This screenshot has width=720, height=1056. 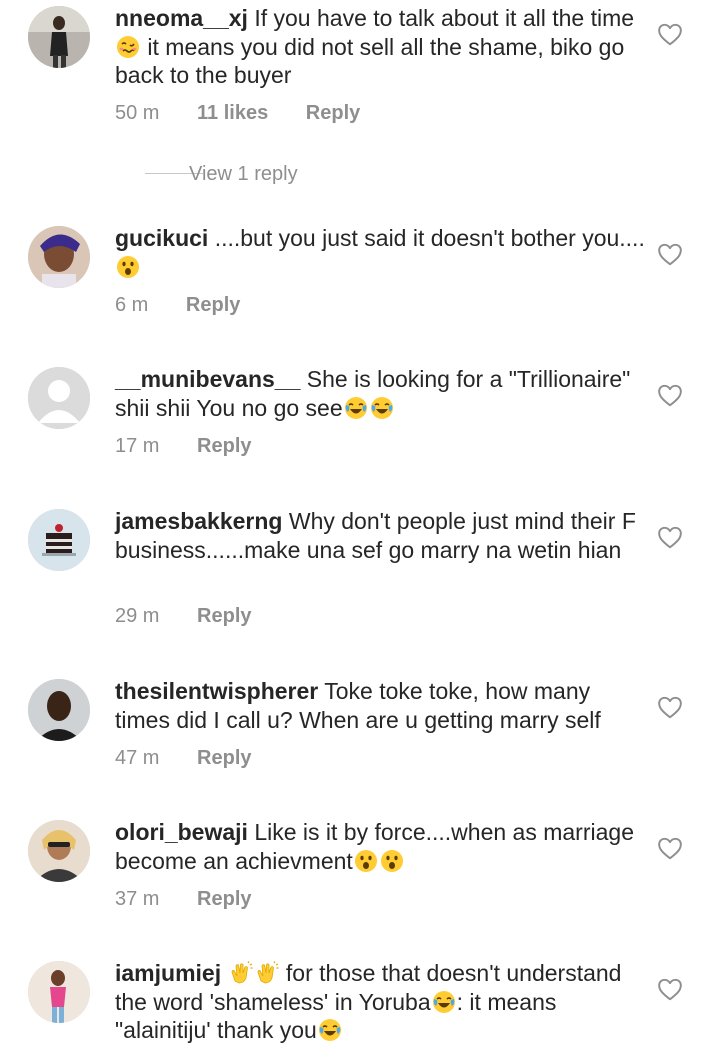 What do you see at coordinates (183, 899) in the screenshot?
I see `comment-meta: 37 m Reply` at bounding box center [183, 899].